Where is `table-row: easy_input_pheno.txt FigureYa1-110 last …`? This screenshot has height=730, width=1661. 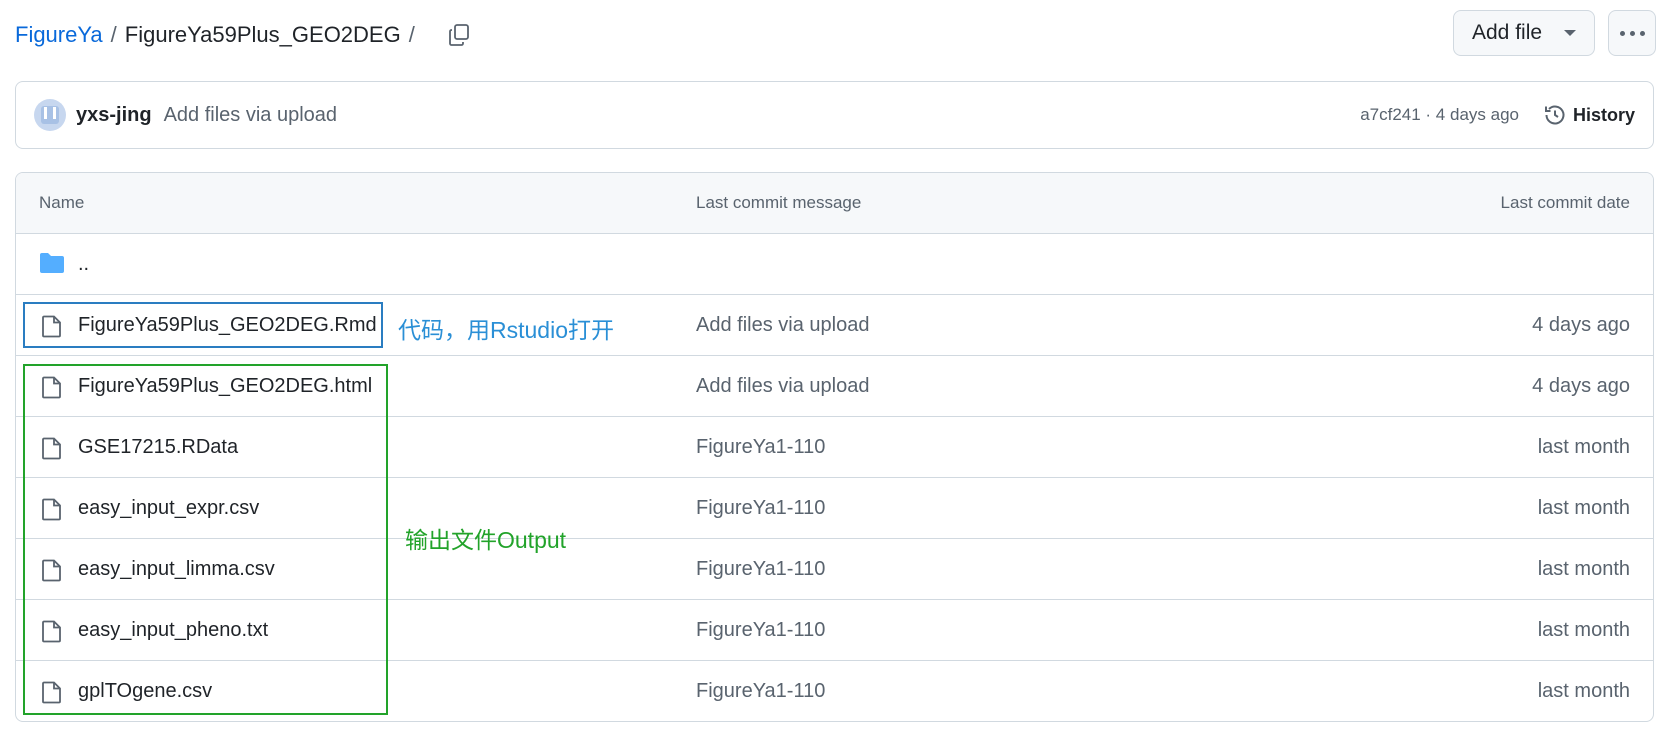
table-row: easy_input_pheno.txt FigureYa1-110 last … is located at coordinates (834, 630).